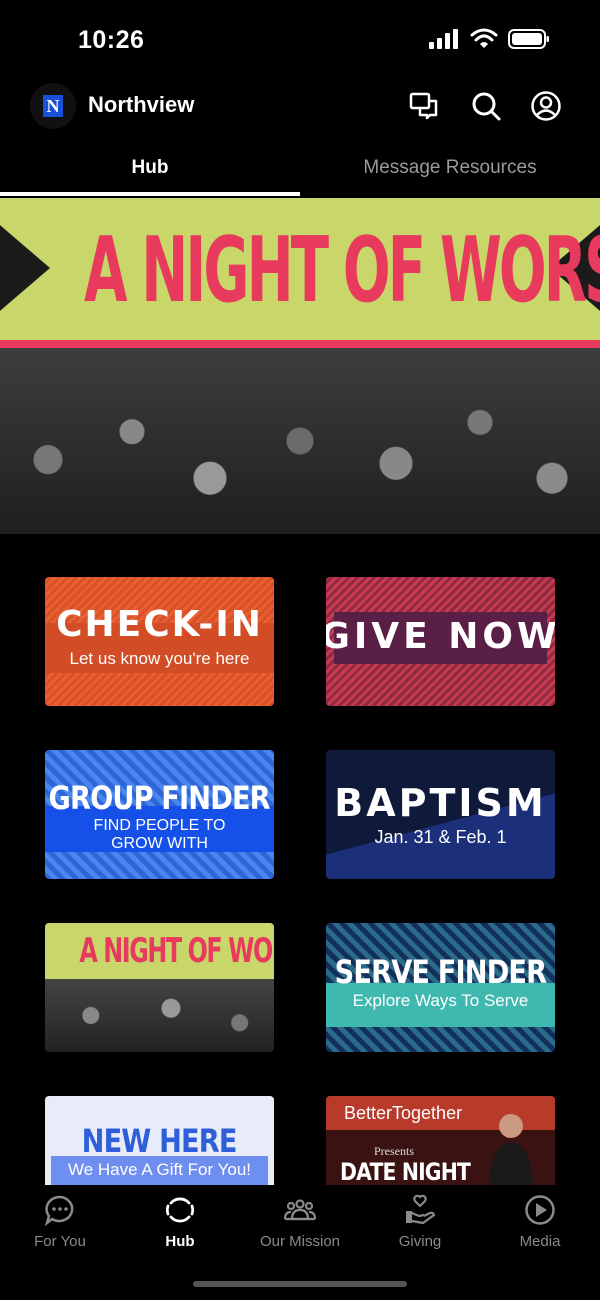  I want to click on home-indicator, so click(300, 1284).